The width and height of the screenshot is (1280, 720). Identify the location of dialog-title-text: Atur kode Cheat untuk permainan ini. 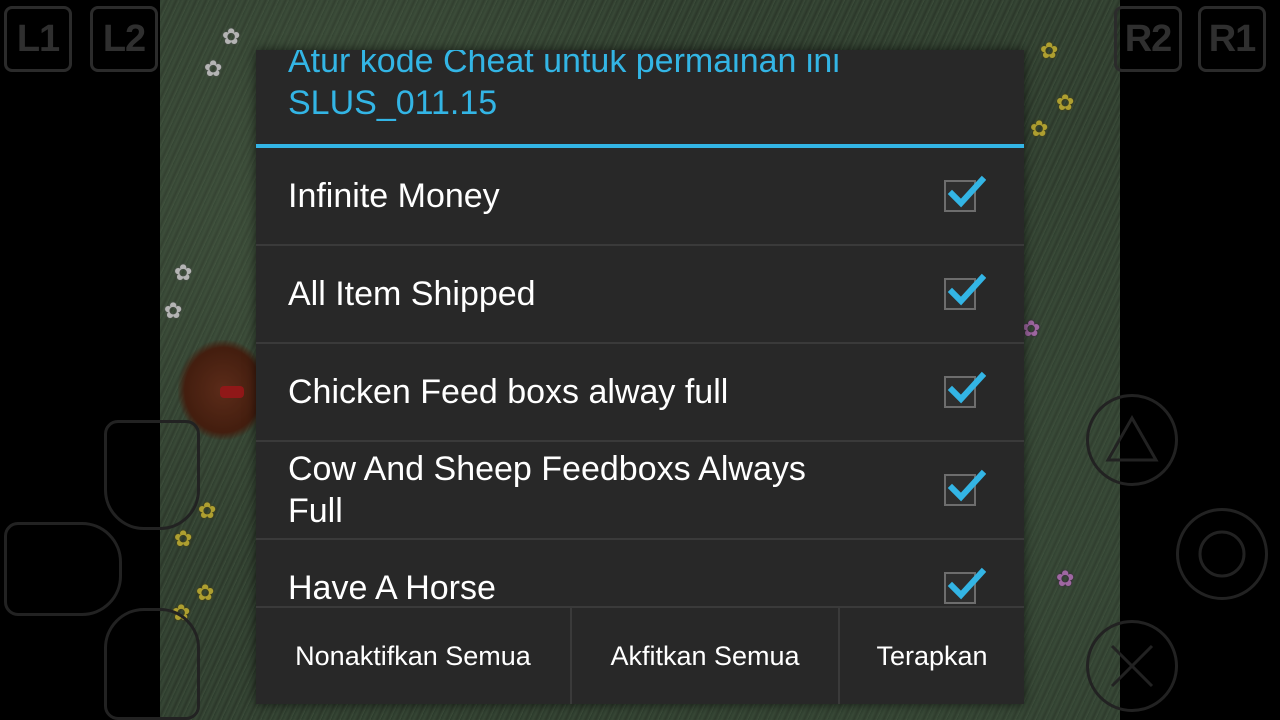
(564, 65).